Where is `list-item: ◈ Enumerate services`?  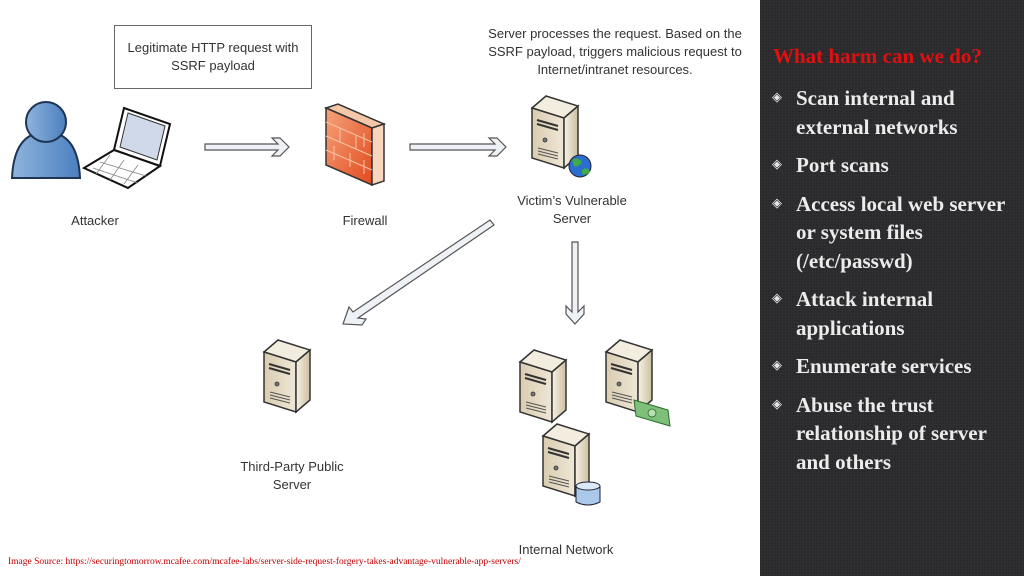 list-item: ◈ Enumerate services is located at coordinates (872, 366).